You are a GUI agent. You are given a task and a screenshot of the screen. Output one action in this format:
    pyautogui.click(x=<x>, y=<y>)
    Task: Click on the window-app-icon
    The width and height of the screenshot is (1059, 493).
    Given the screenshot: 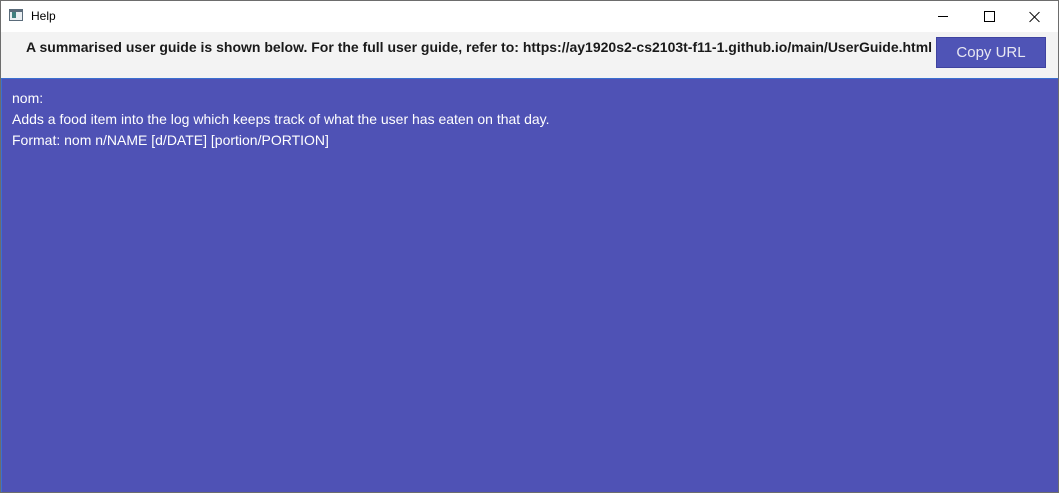 What is the action you would take?
    pyautogui.click(x=16, y=15)
    